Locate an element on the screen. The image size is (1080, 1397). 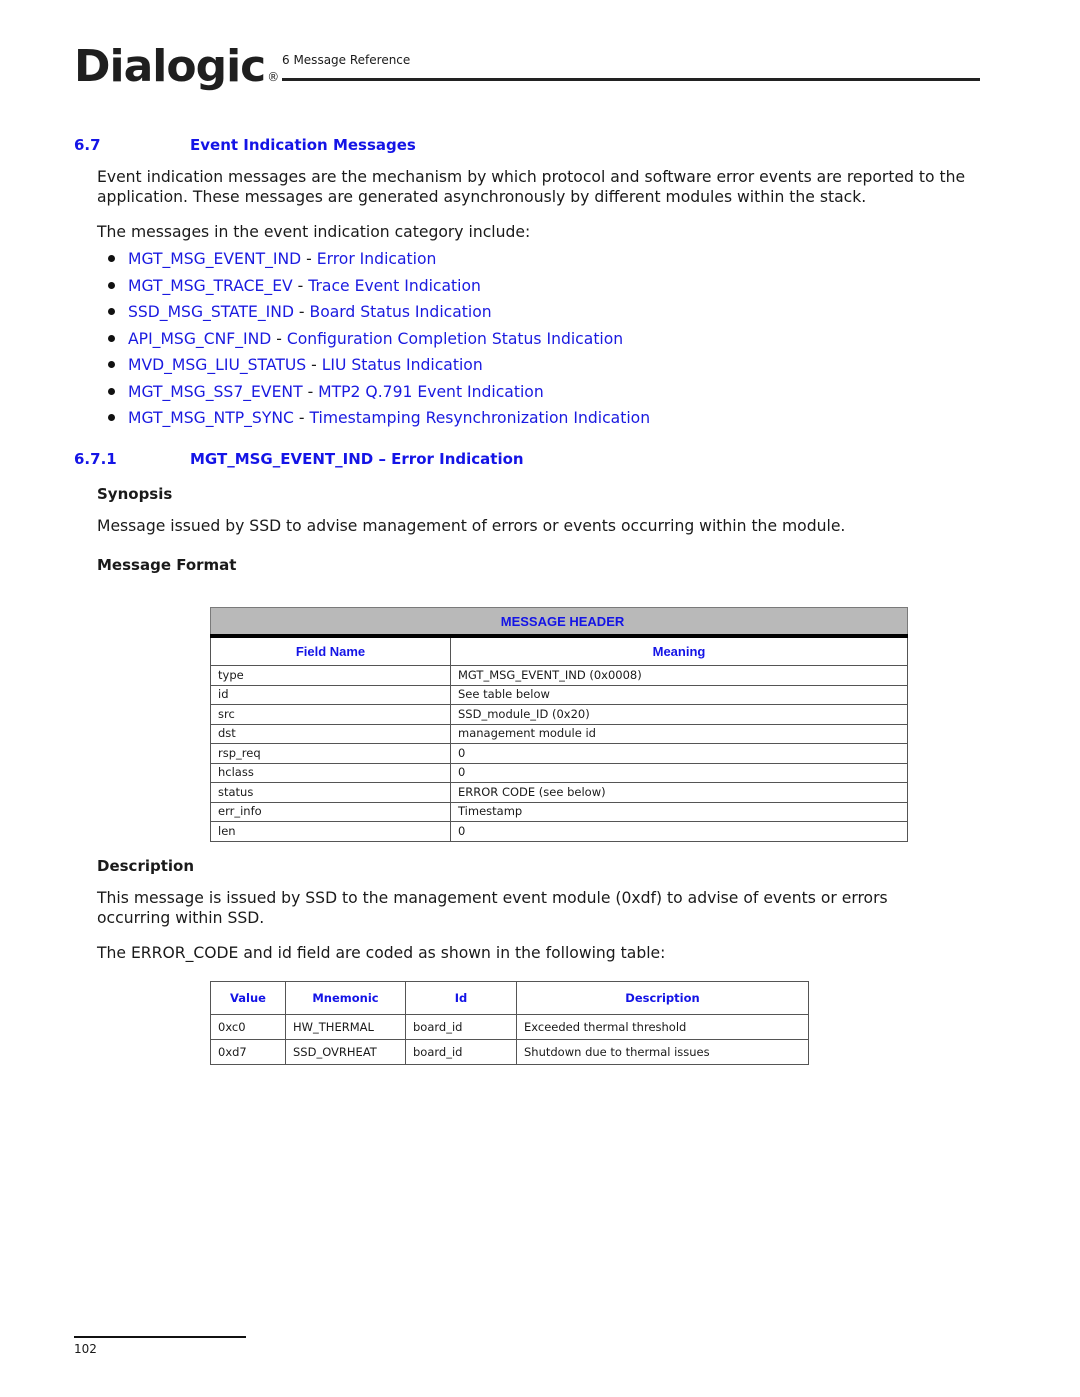
table-band: MESSAGE HEADER is located at coordinates (559, 622).